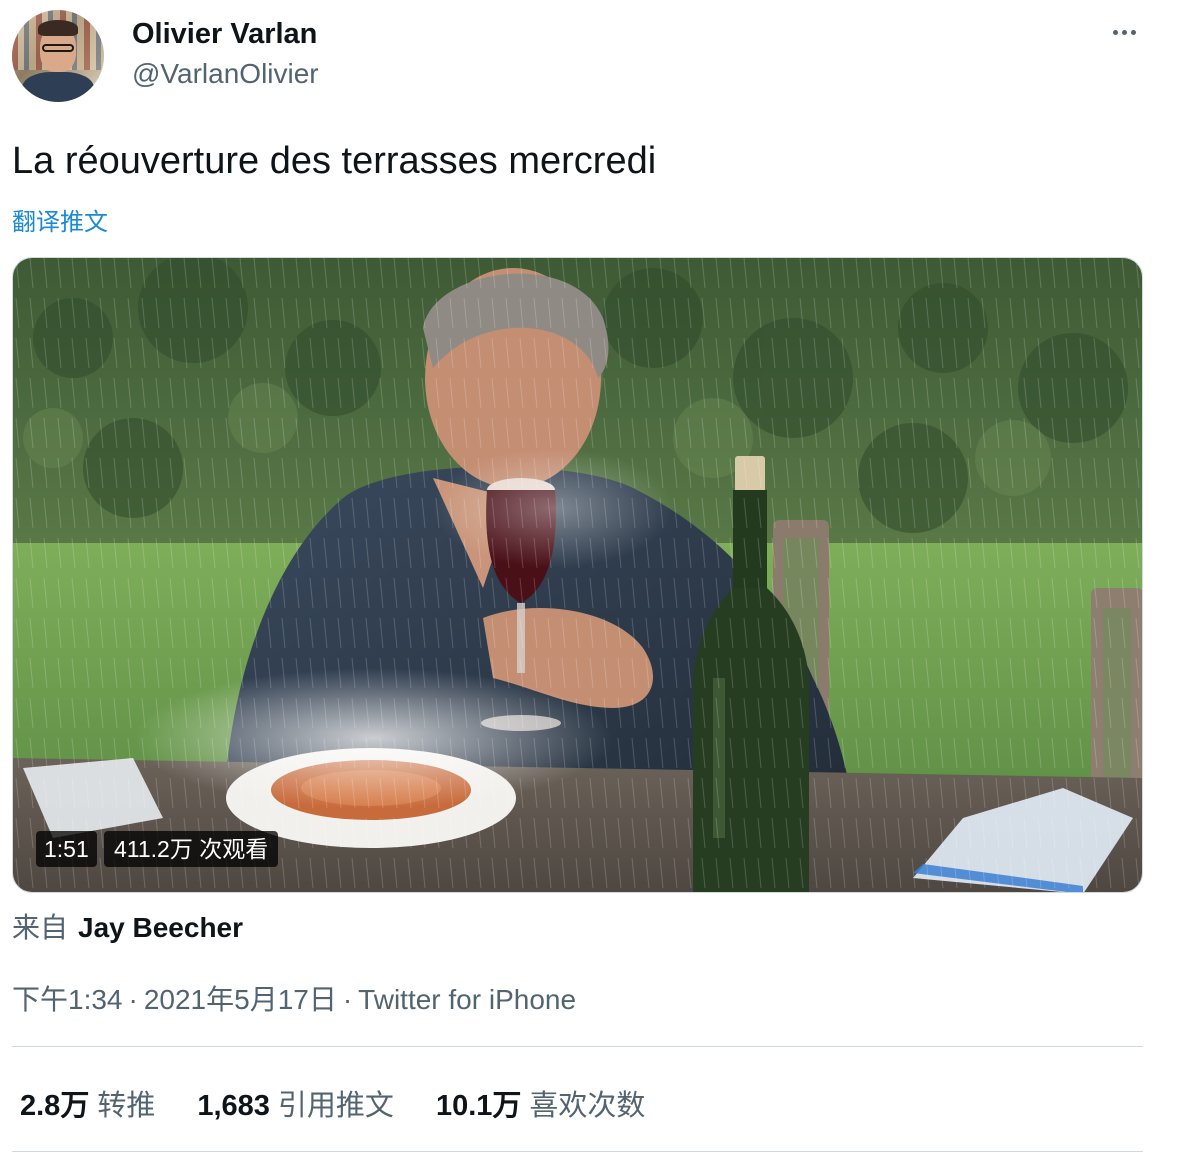  What do you see at coordinates (478, 1106) in the screenshot?
I see `stat-value: 10.1万` at bounding box center [478, 1106].